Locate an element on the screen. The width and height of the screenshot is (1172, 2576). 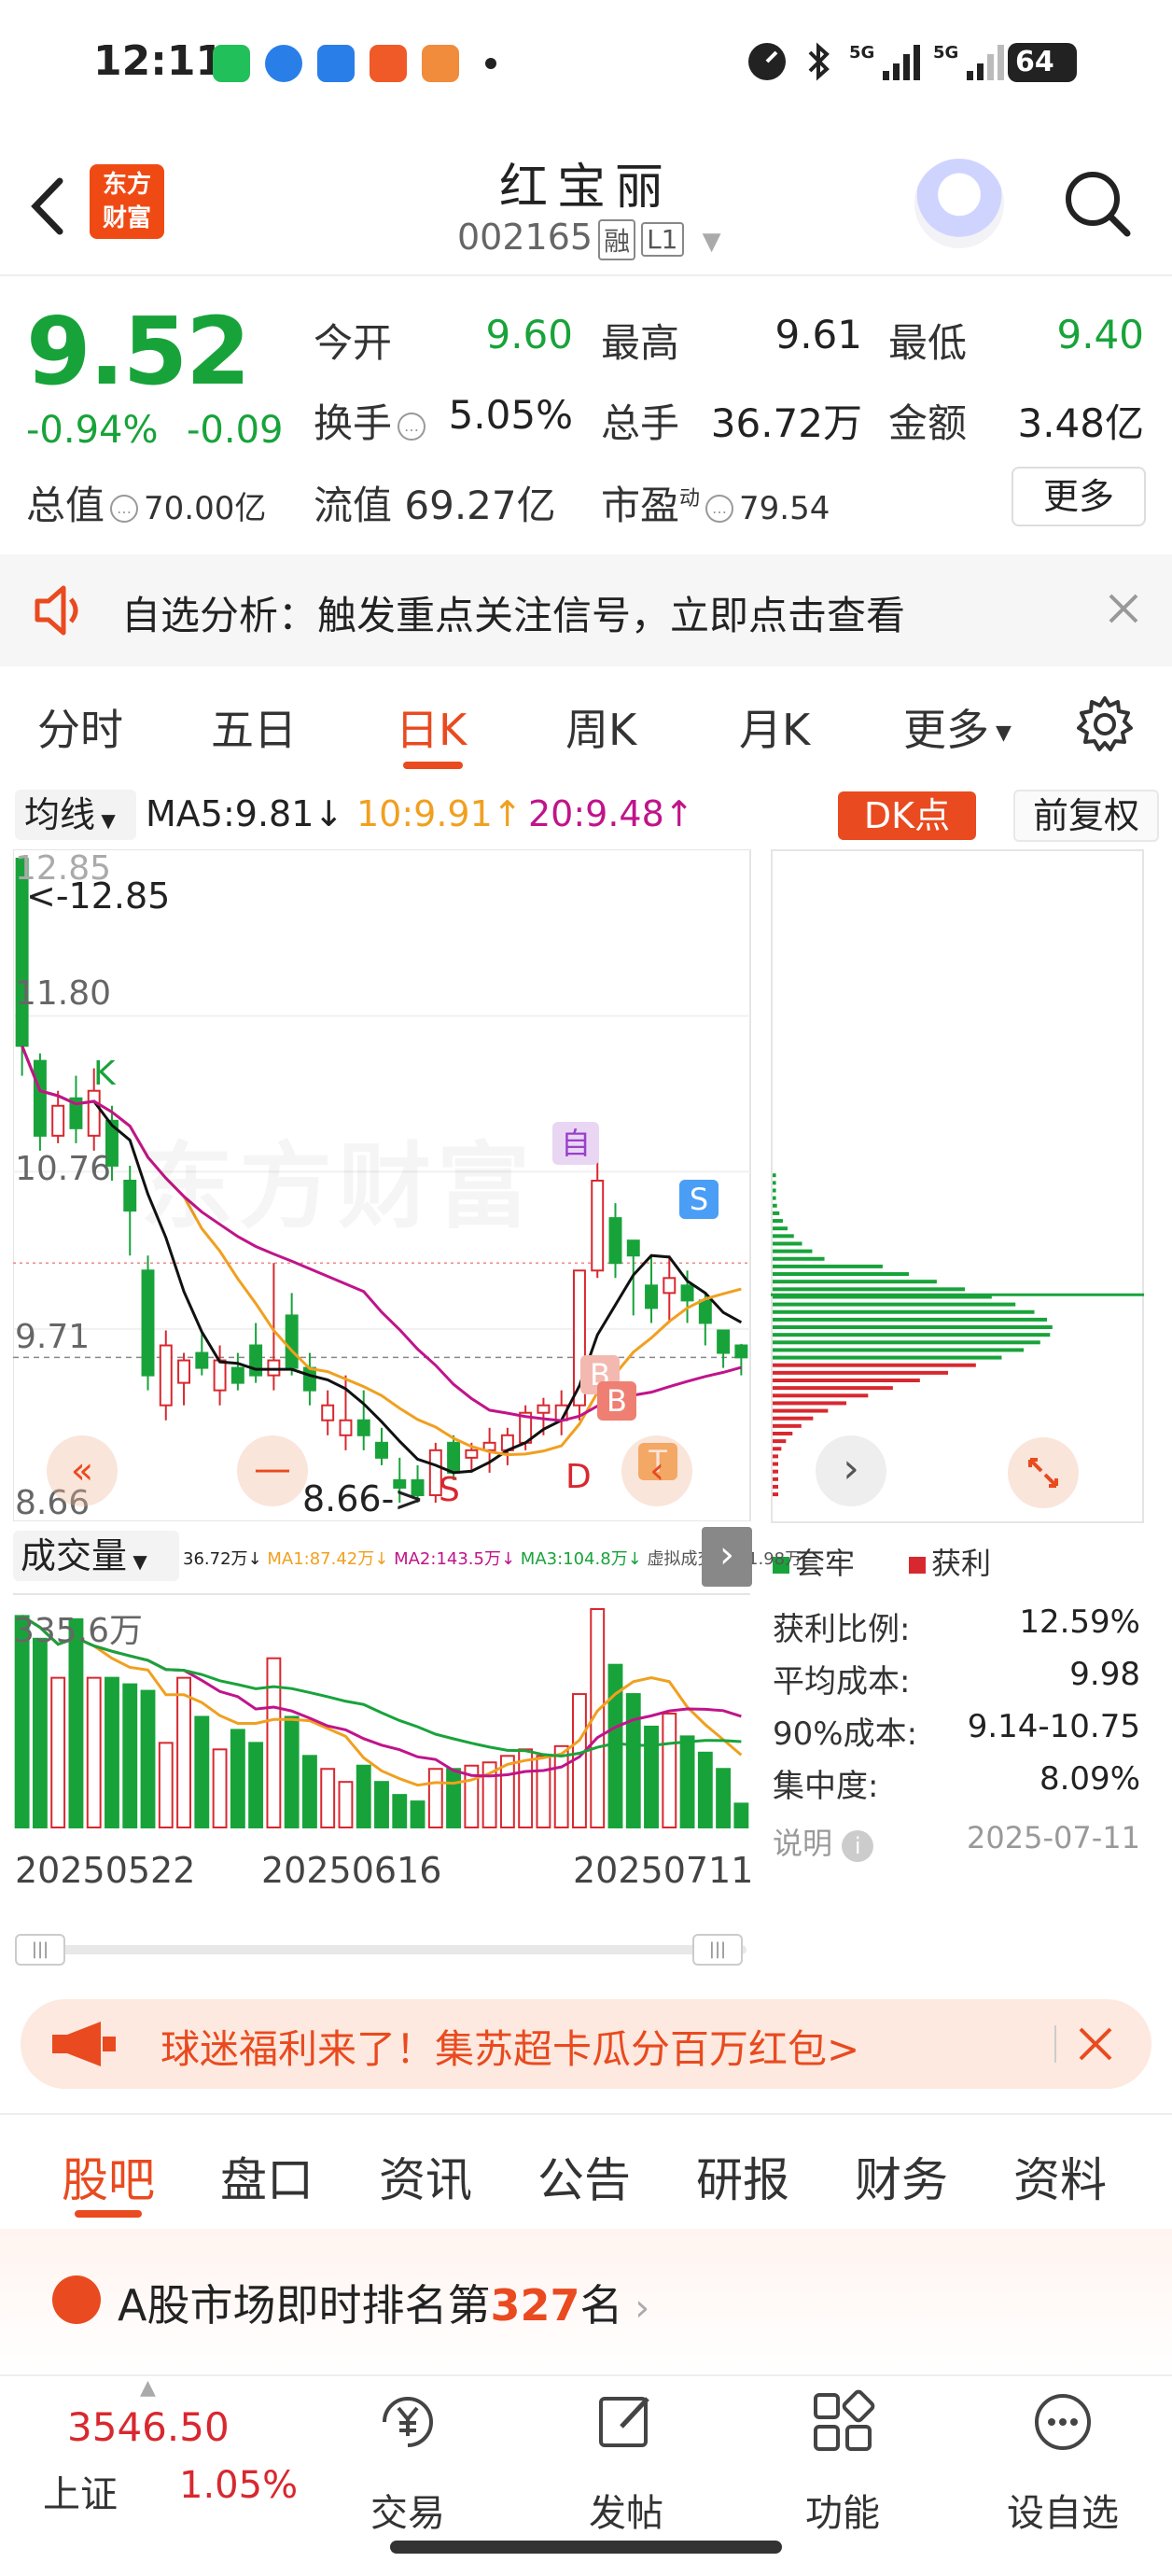
trade-yuan-icon is located at coordinates (407, 2422).